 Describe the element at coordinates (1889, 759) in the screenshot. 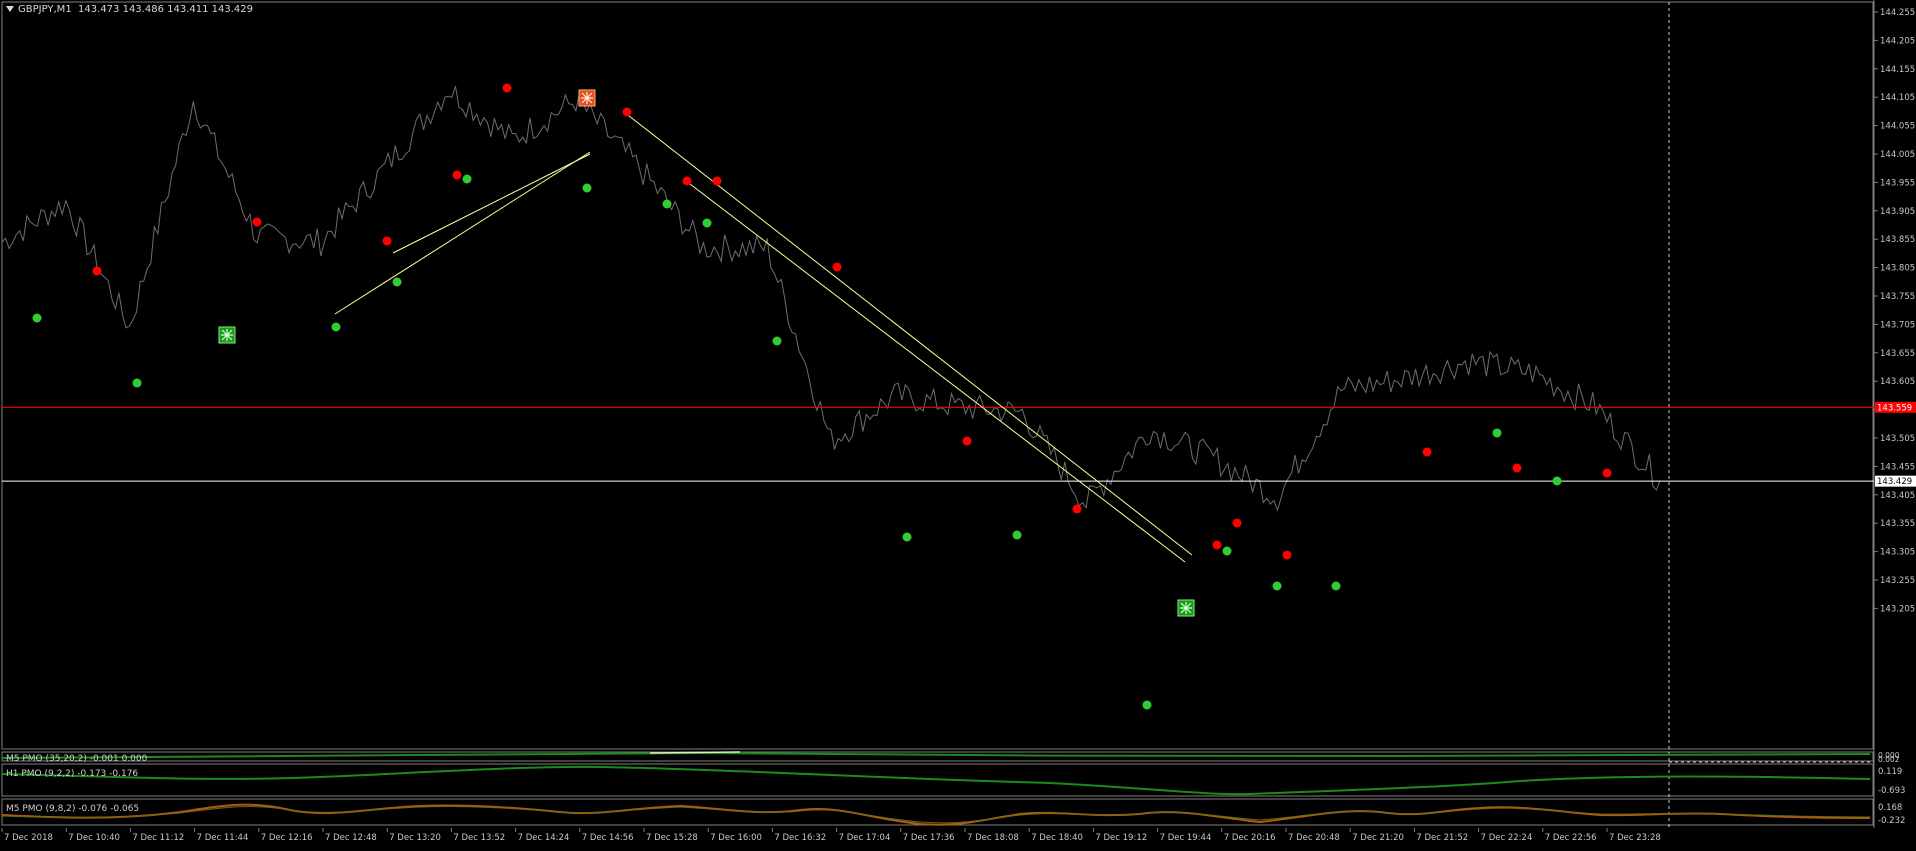

I see `ind1-tick: 0.002` at that location.